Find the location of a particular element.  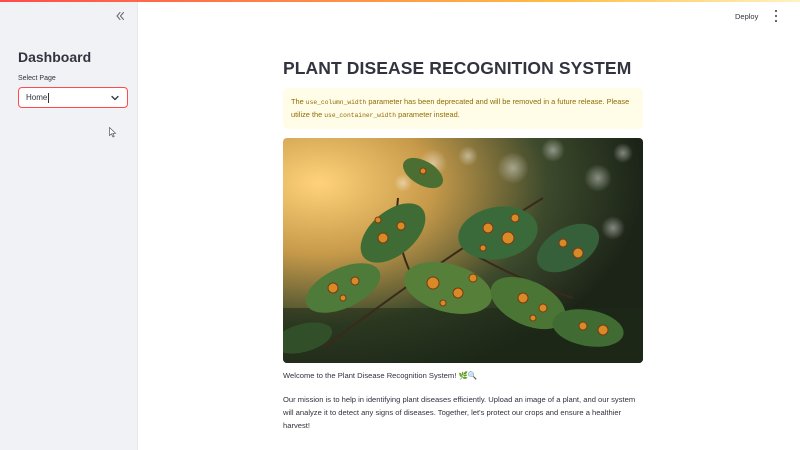

mouse-cursor-icon is located at coordinates (113, 132).